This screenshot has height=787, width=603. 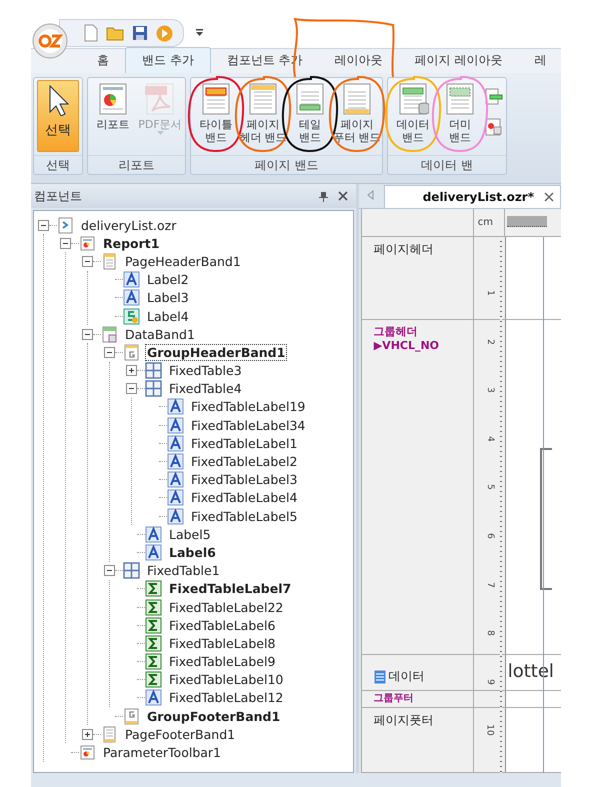 I want to click on tree-item: FixedTableLabel4, so click(x=244, y=497).